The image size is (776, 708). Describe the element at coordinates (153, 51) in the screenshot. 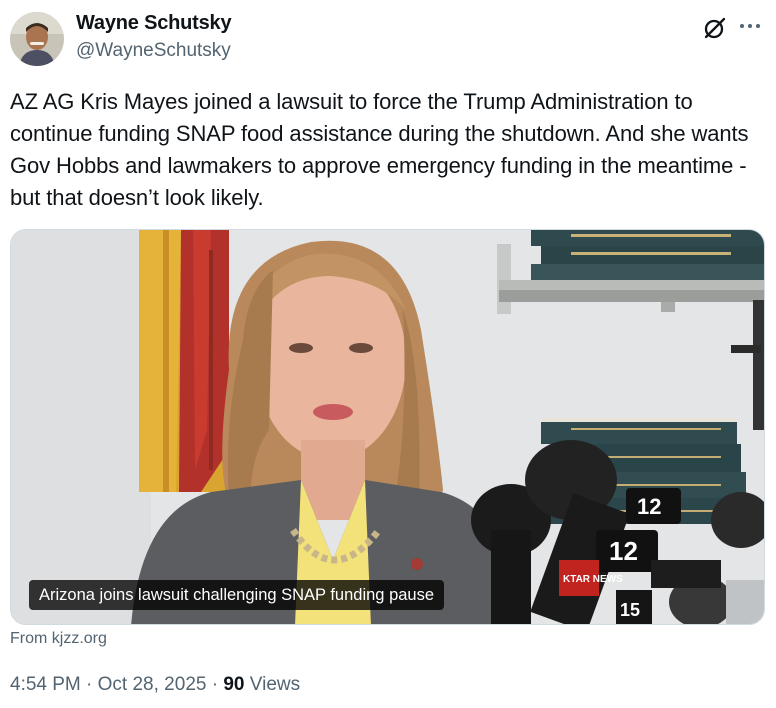

I see `author-handle: @WayneSchutsky` at that location.